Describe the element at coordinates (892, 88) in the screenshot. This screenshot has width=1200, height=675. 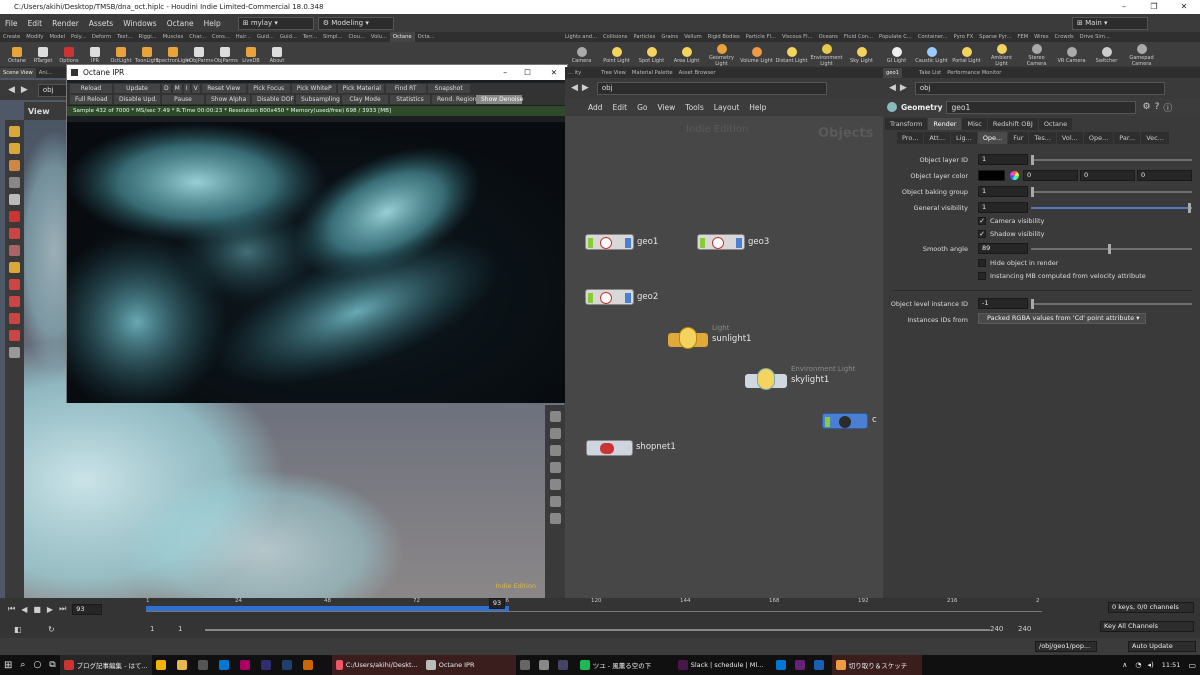
I see `param-back-icon: ◀` at that location.